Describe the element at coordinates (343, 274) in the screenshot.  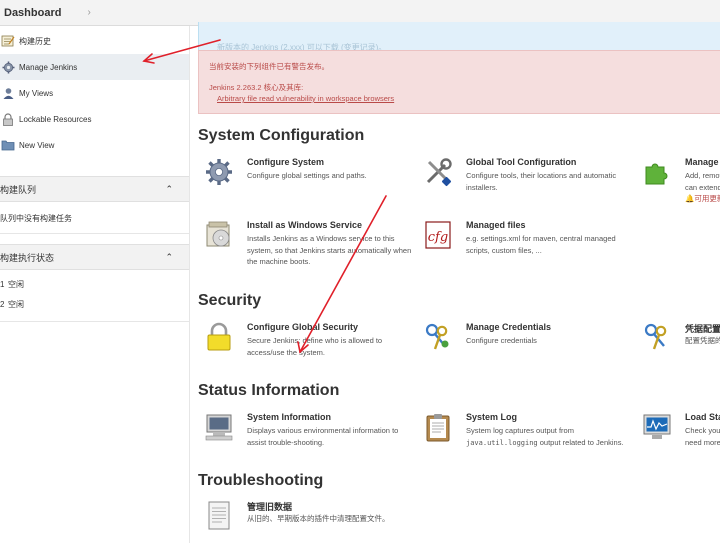
I see `annotation-arrow-to-security` at that location.